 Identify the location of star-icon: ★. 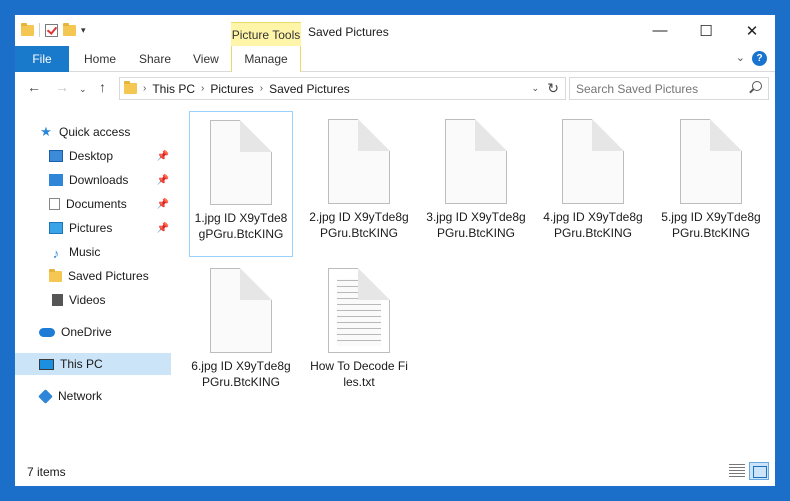
(46, 131).